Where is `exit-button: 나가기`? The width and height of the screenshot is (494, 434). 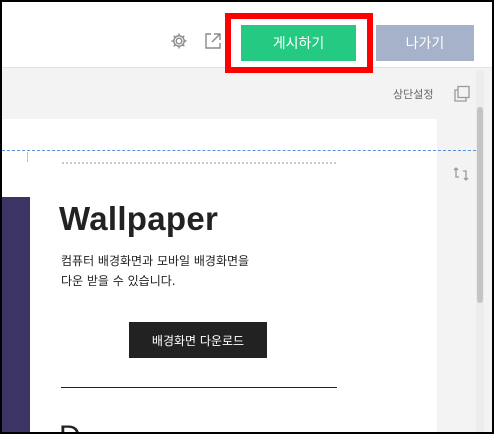
exit-button: 나가기 is located at coordinates (425, 43).